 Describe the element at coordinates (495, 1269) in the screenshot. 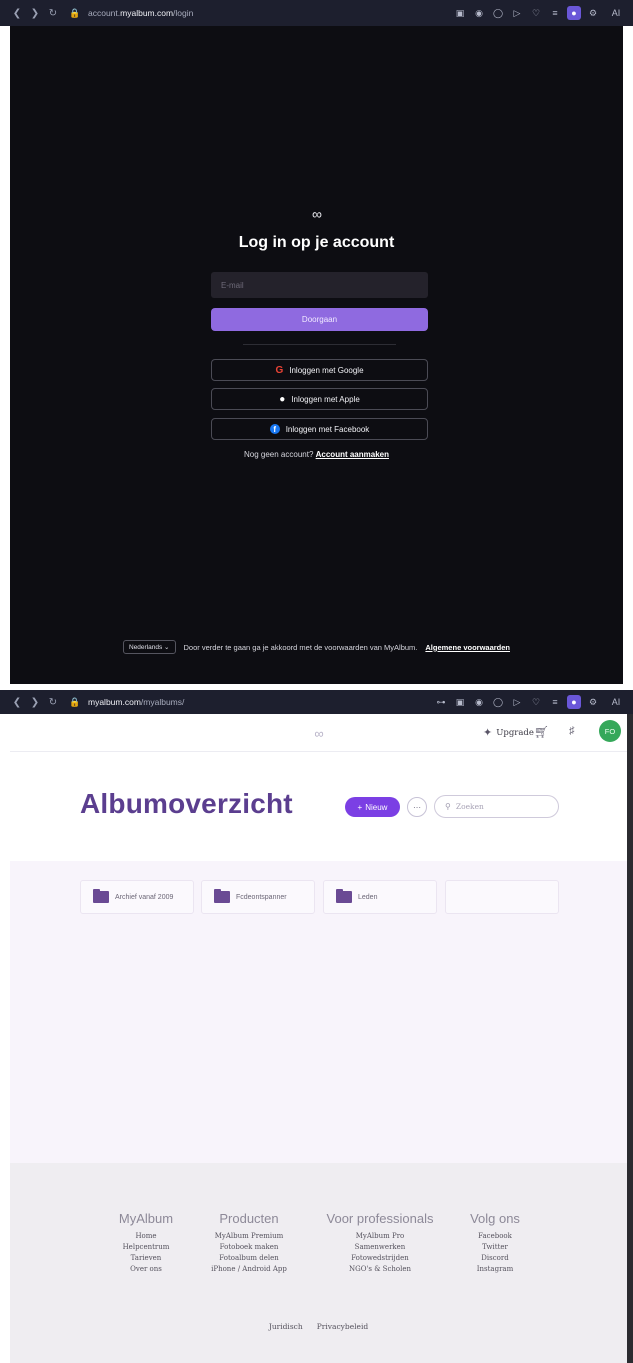

I see `footer-link: Instagram` at that location.